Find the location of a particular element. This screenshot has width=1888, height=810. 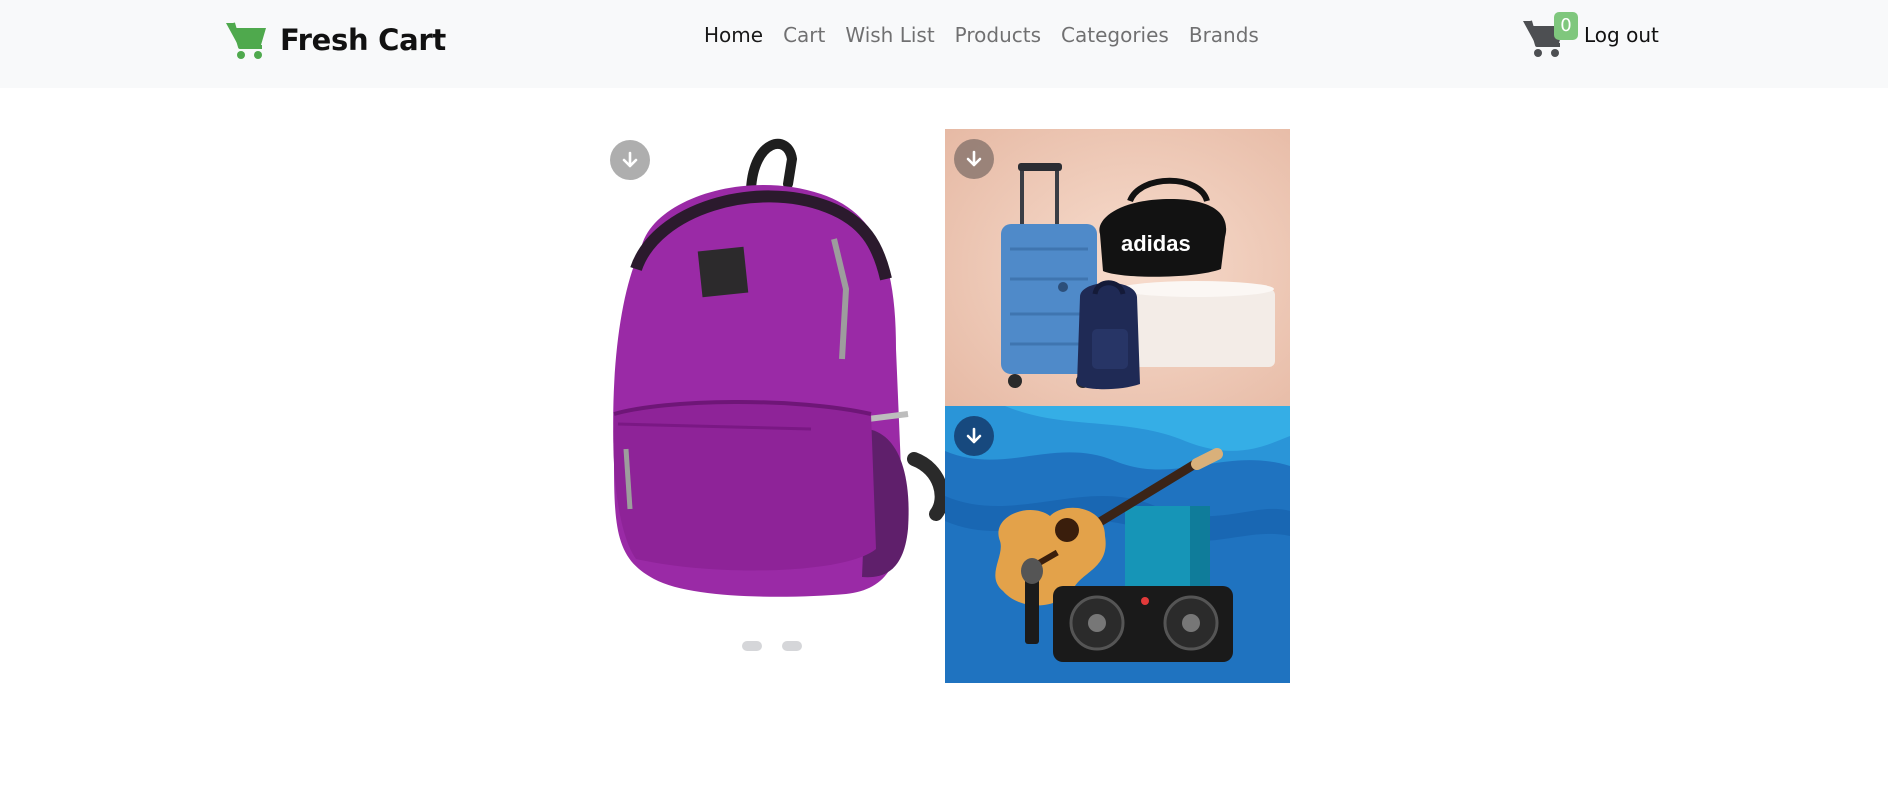

nav-cart: Cart is located at coordinates (804, 35).